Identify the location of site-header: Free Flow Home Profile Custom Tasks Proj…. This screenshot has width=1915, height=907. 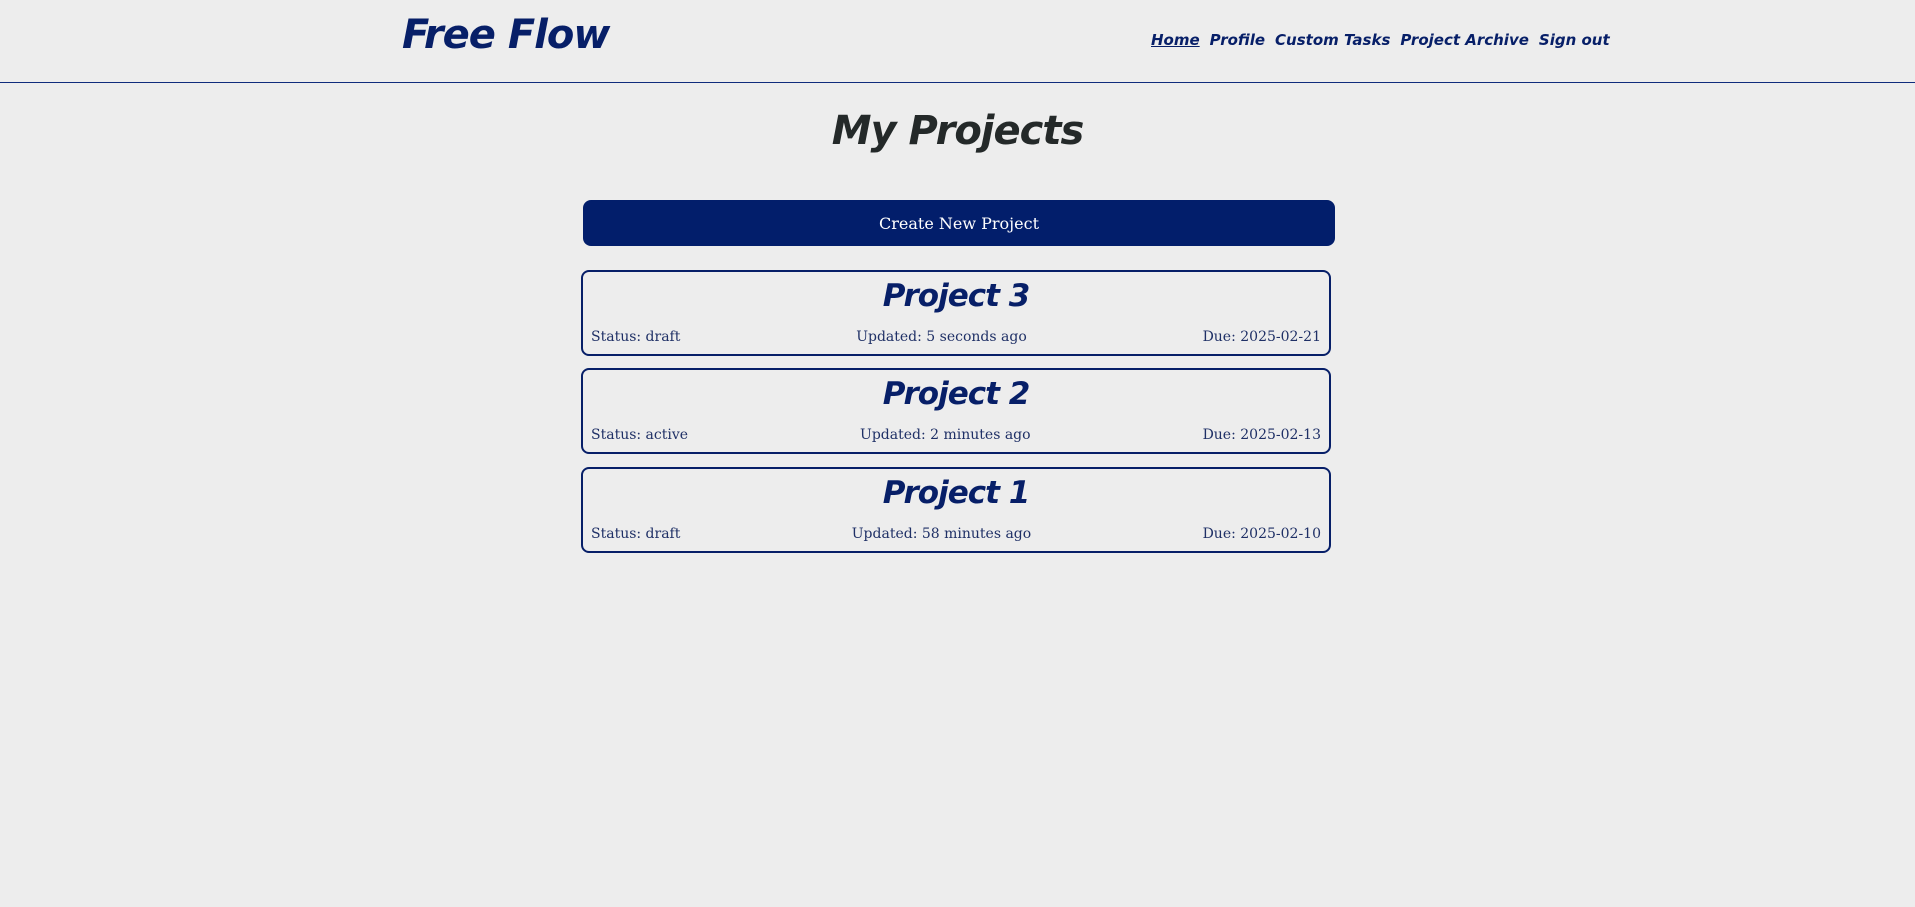
(957, 41).